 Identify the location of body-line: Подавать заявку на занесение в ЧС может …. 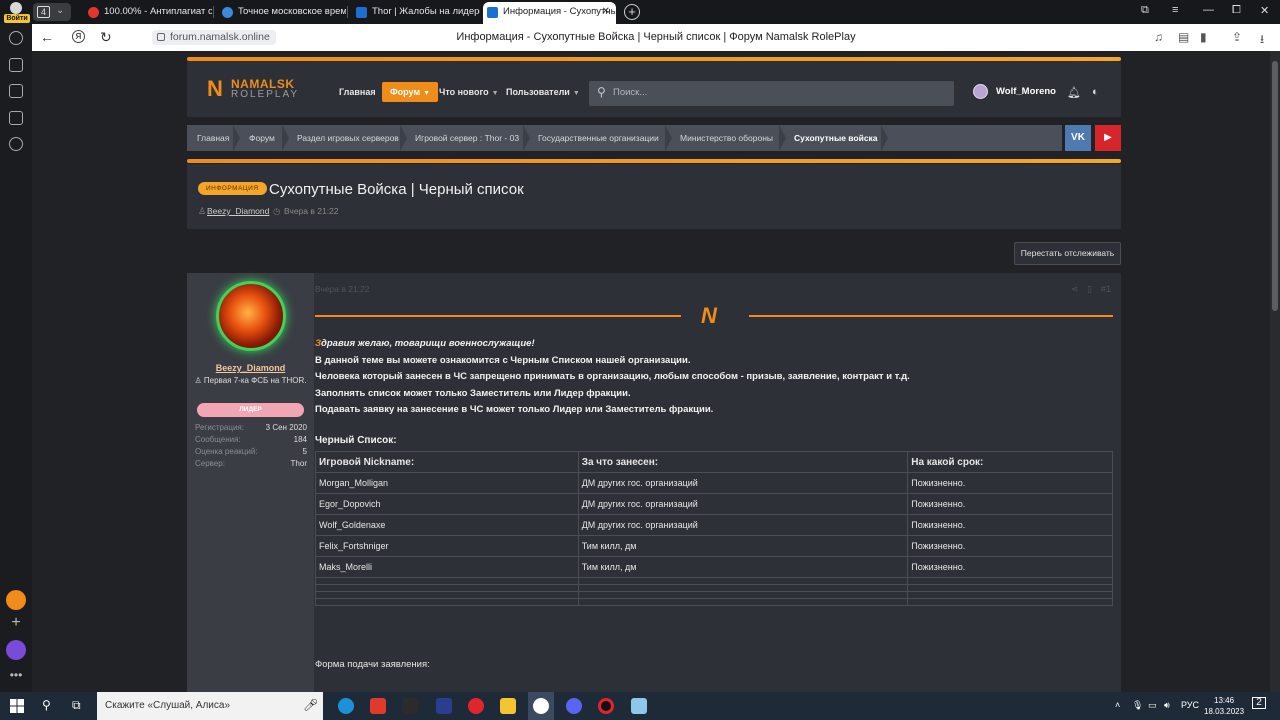
(514, 409).